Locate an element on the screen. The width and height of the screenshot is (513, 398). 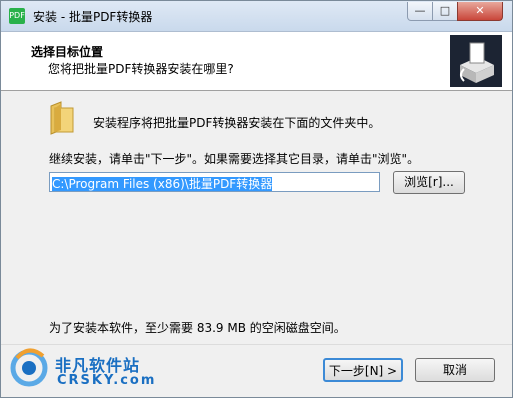
intro-text: 安装程序将把批量PDF转换器安装在下面的文件夹中。 is located at coordinates (237, 123).